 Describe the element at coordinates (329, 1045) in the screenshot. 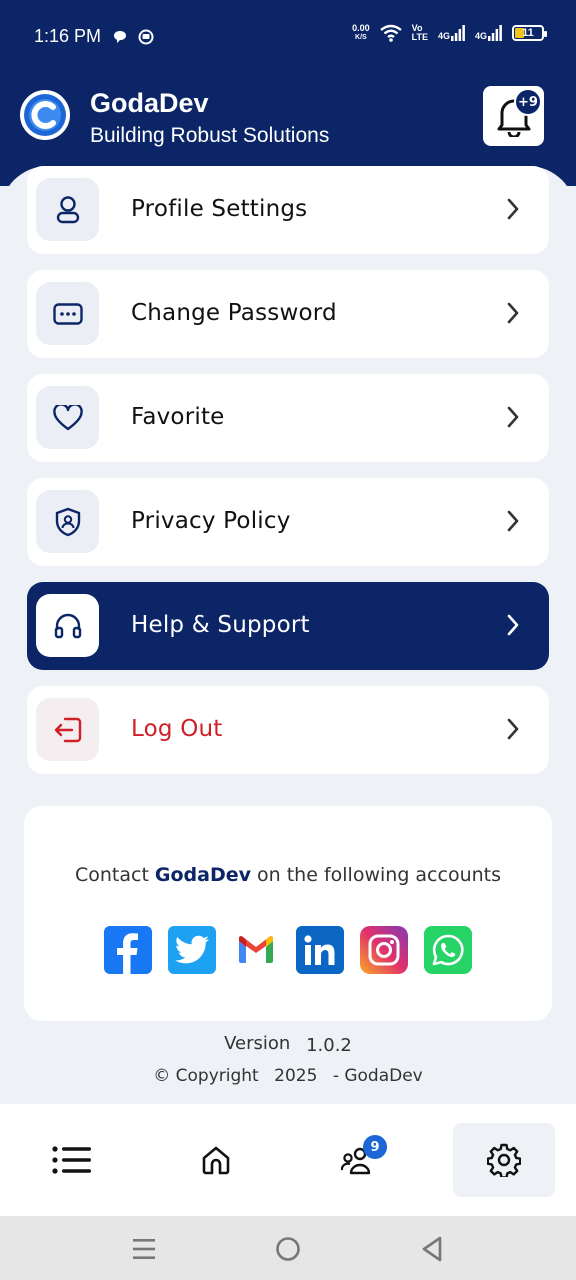

I see `version-number: 1.0.2` at that location.